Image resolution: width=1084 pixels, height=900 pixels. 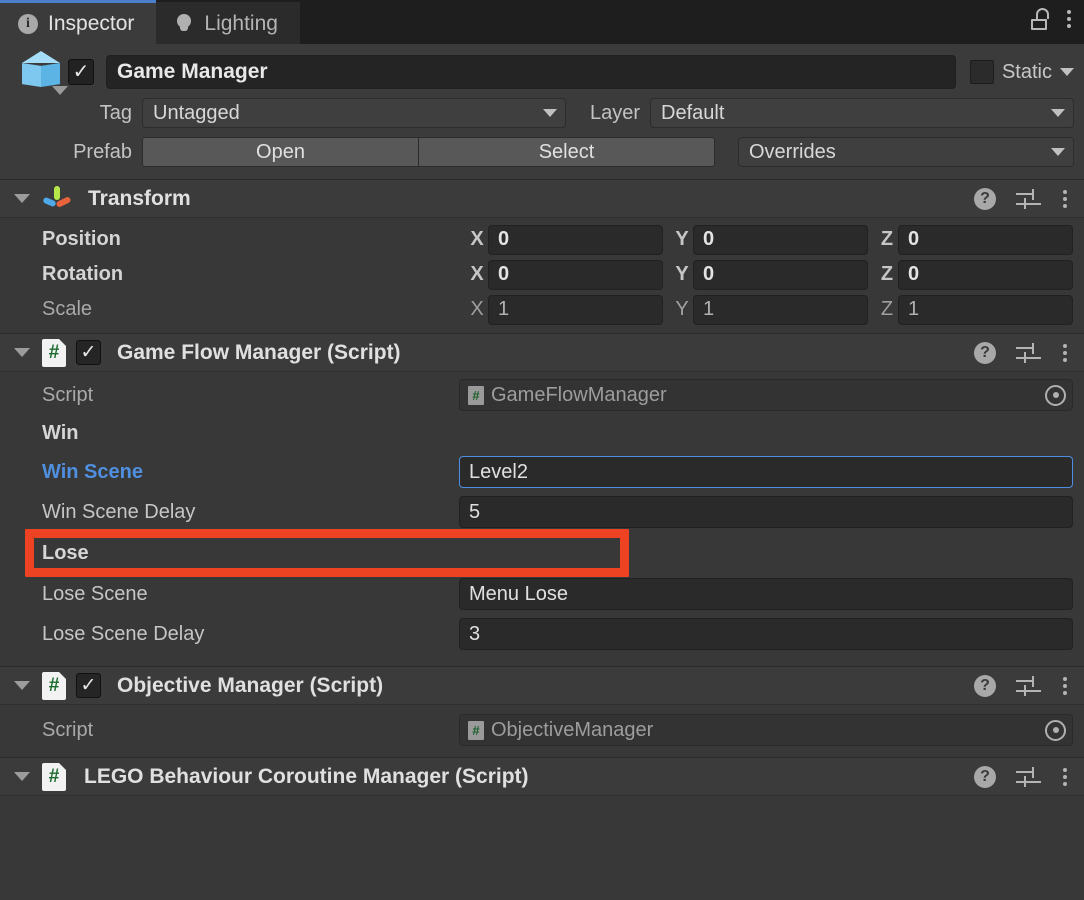 I want to click on lose-scene-delay-input: 3, so click(x=766, y=634).